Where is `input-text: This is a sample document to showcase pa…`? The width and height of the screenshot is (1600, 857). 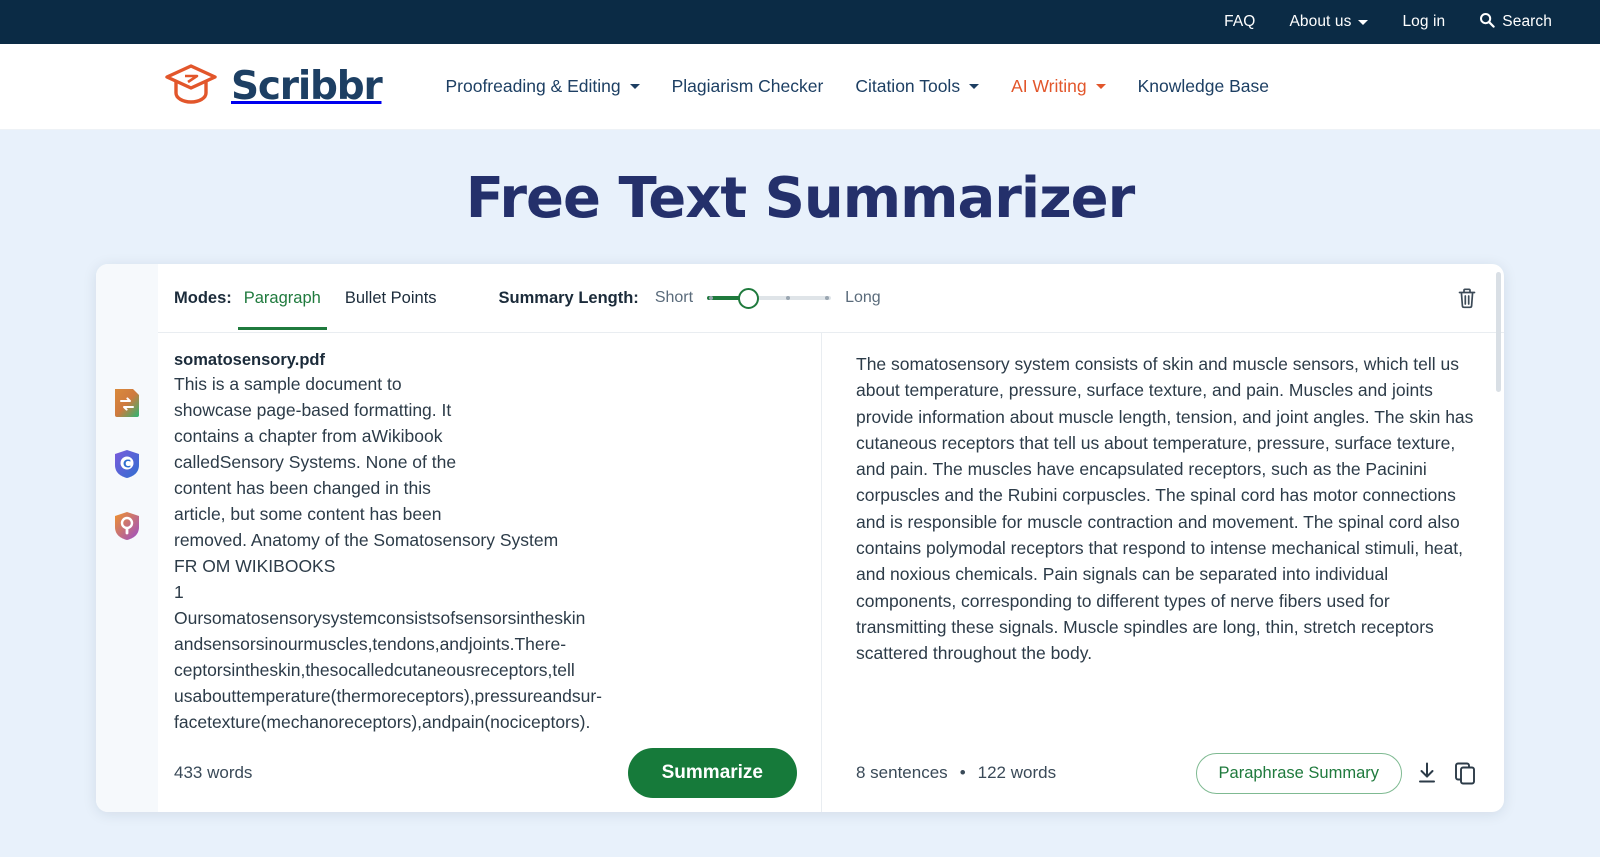
input-text: This is a sample document to showcase pa… is located at coordinates (388, 553).